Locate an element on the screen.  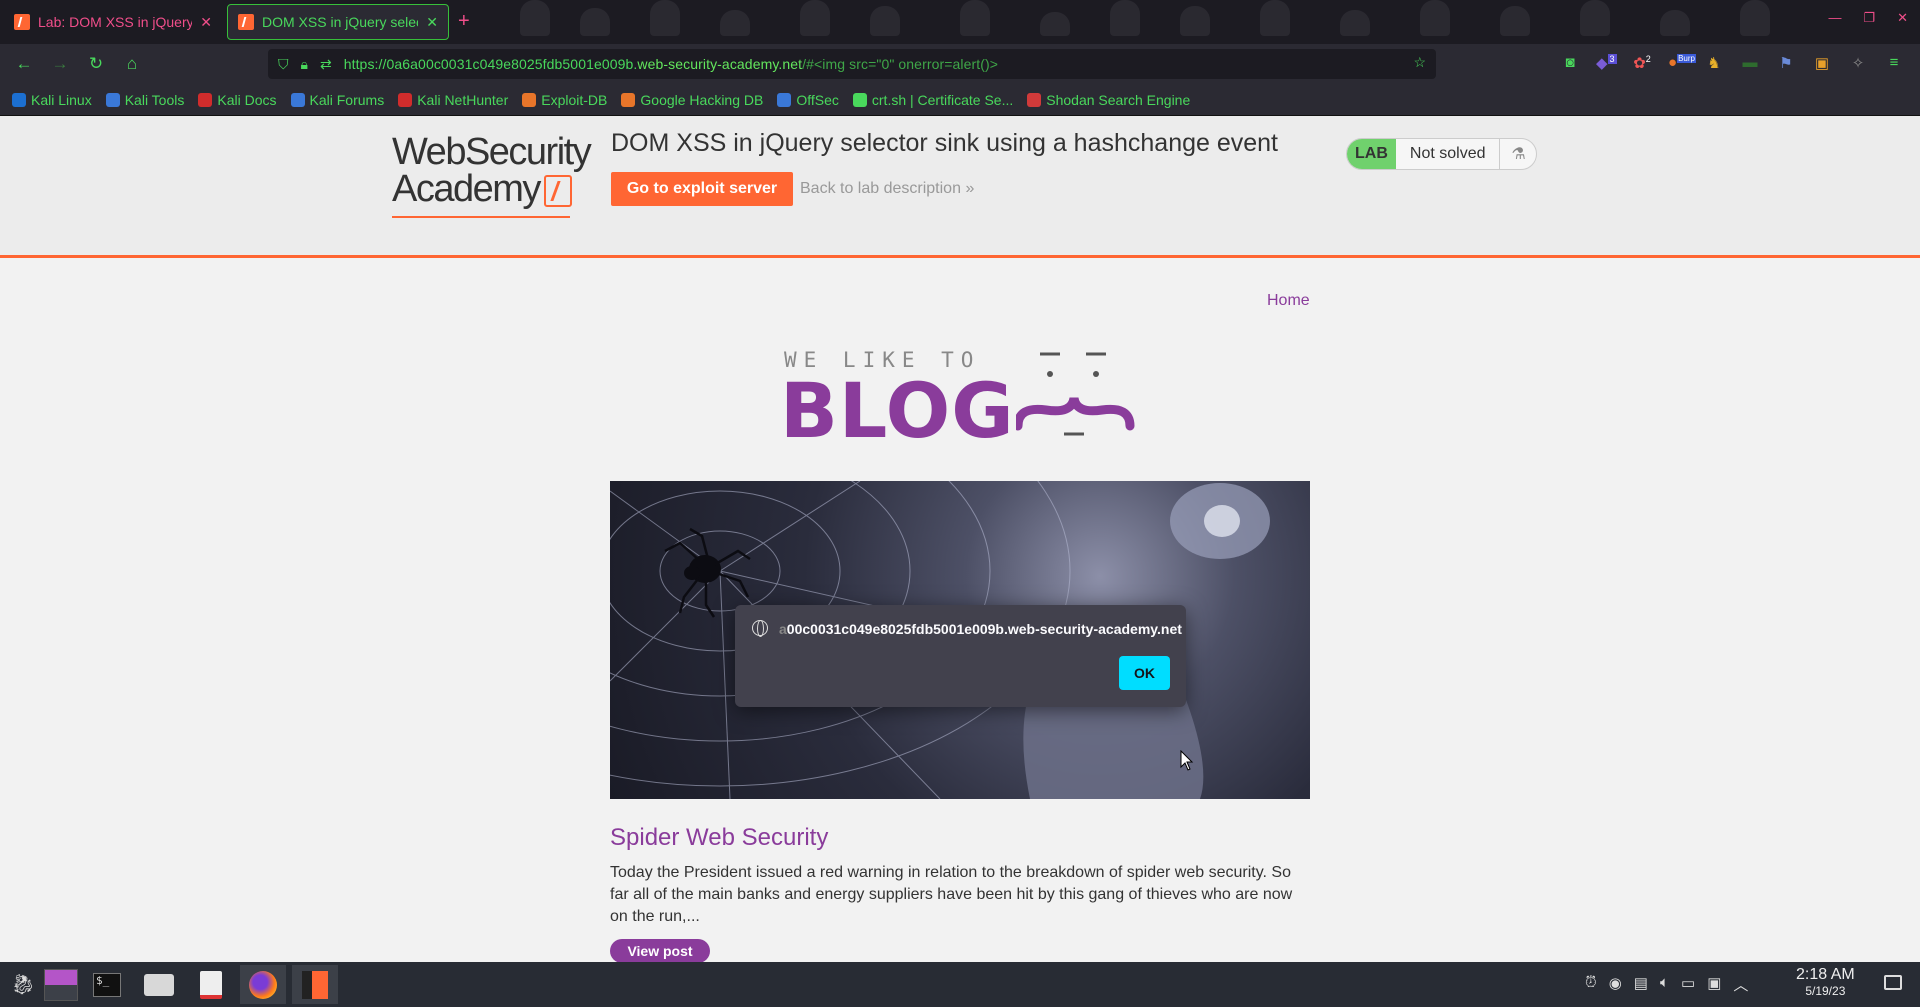
post-title: Spider Web Security is located at coordinates (719, 838).